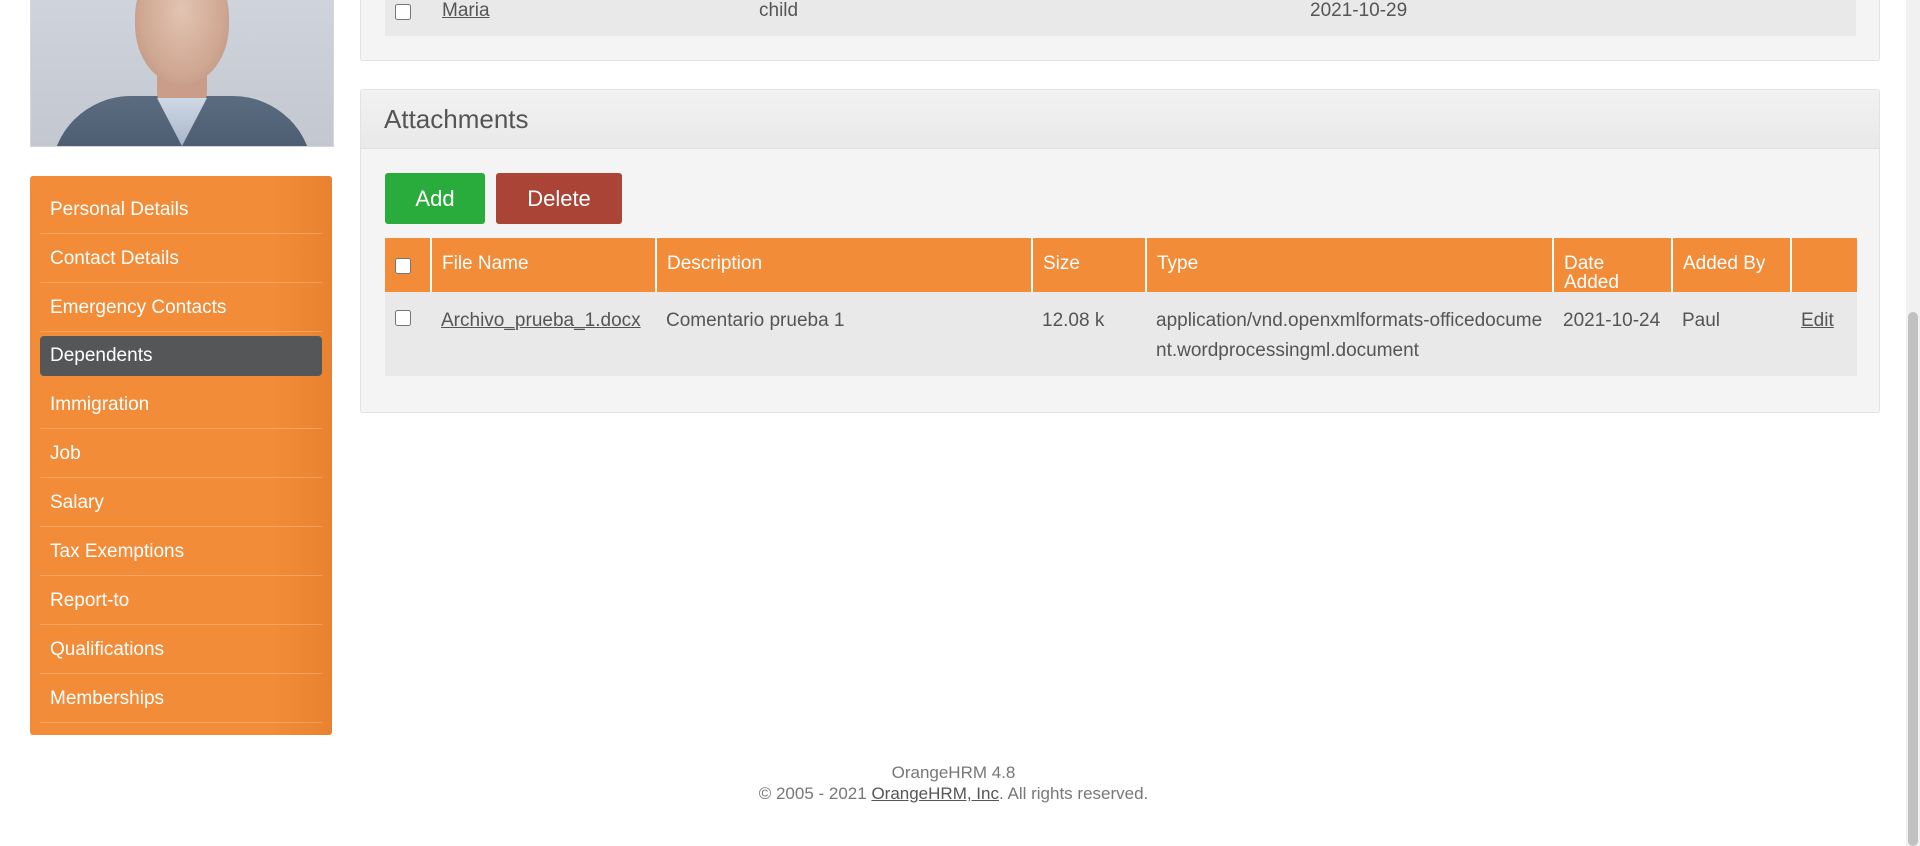 Image resolution: width=1920 pixels, height=846 pixels. I want to click on add-attachment-button: Add, so click(435, 198).